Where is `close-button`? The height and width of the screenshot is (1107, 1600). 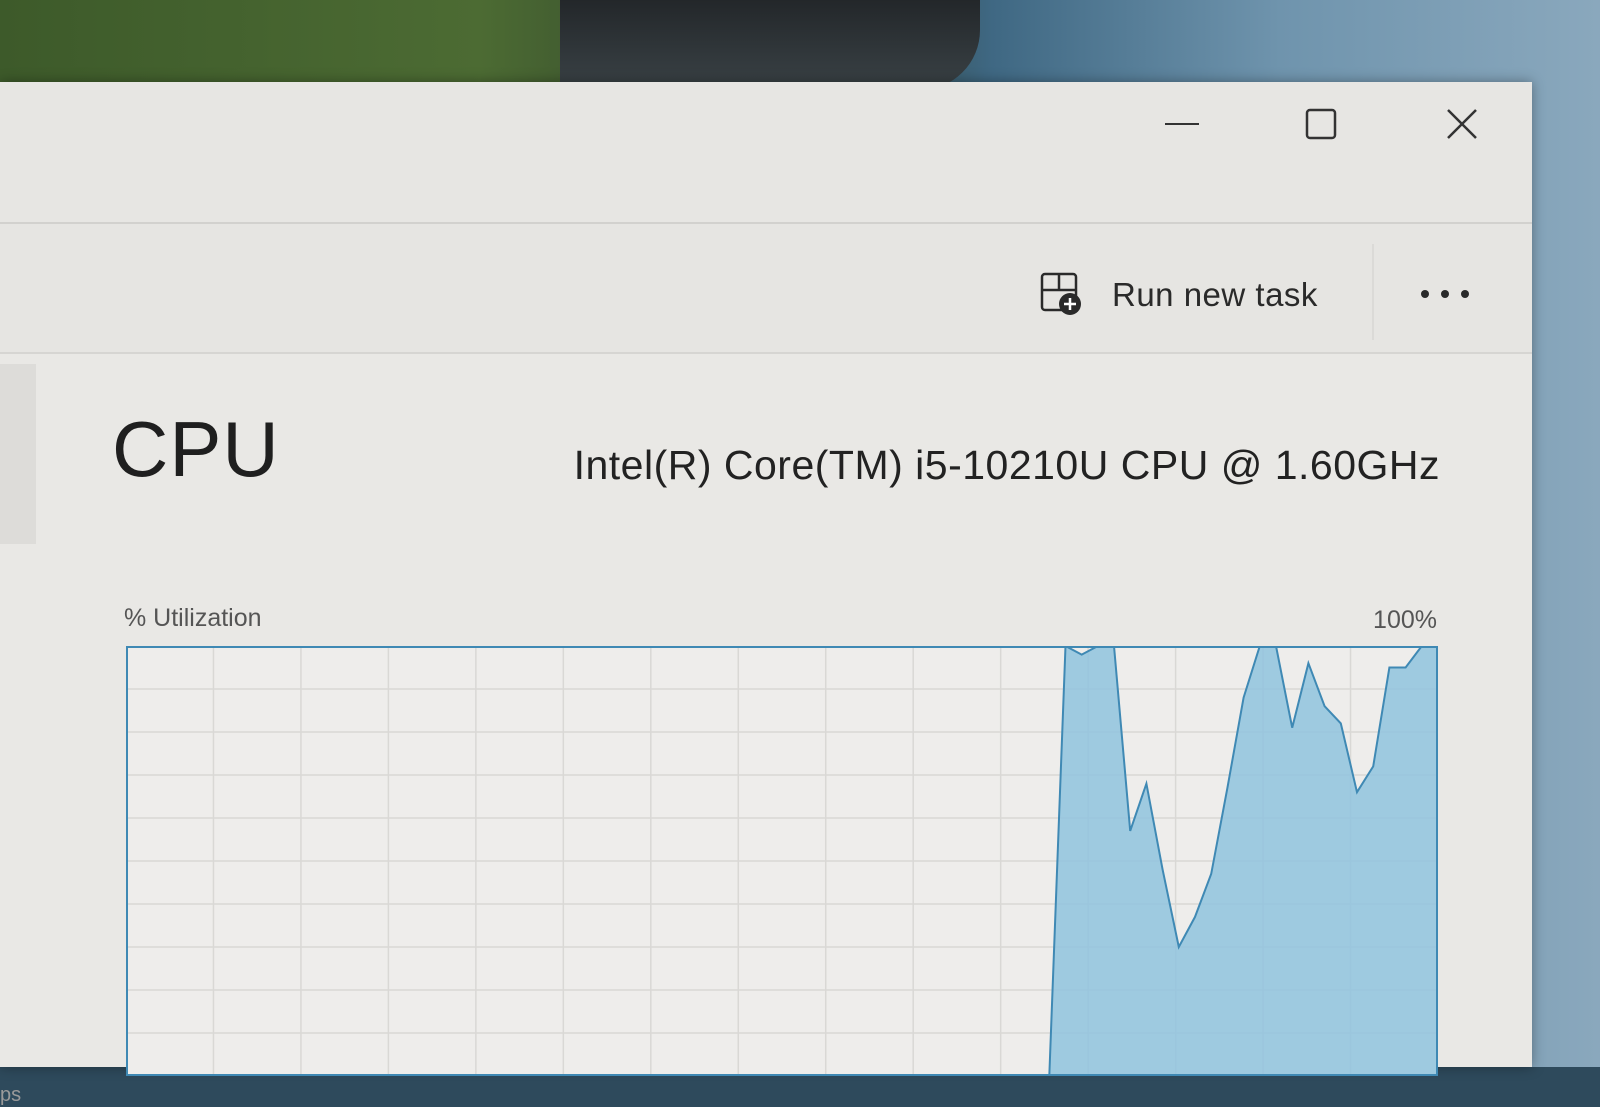
close-button is located at coordinates (1462, 124).